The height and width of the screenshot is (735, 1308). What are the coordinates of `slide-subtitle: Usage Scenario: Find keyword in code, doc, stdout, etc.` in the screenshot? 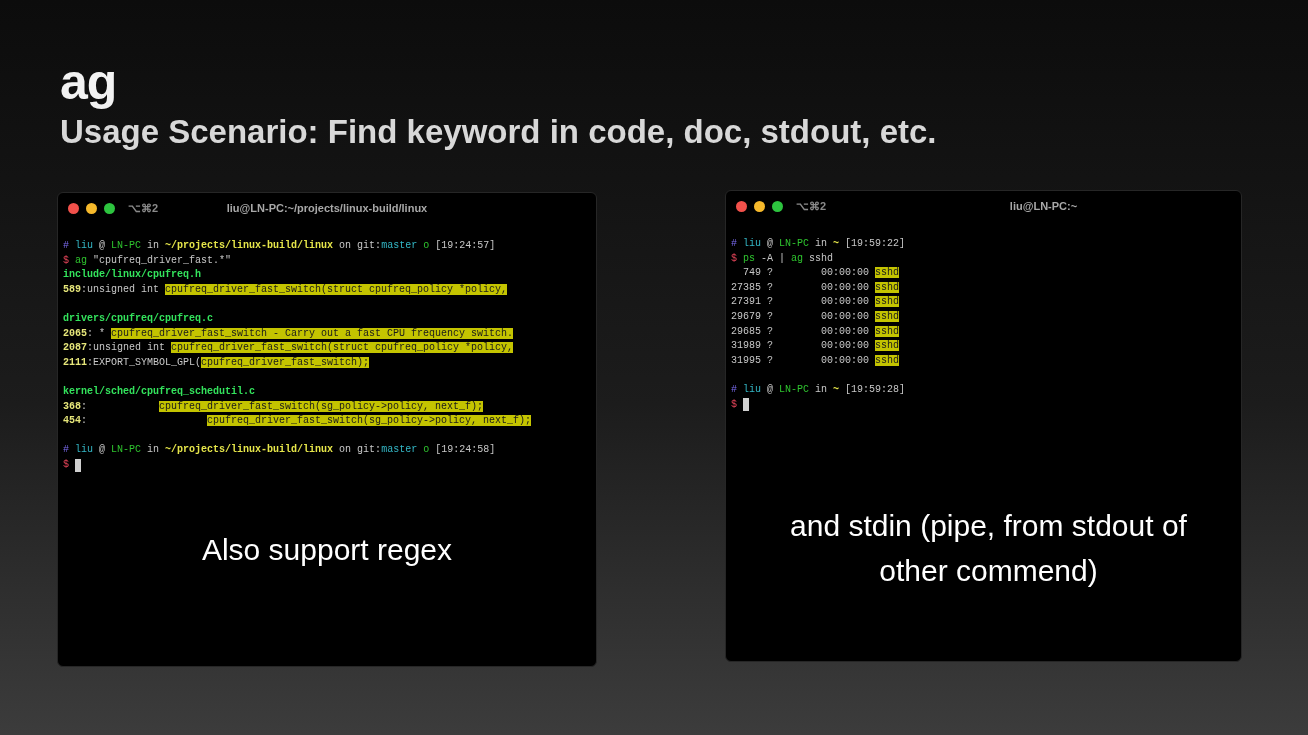 It's located at (498, 132).